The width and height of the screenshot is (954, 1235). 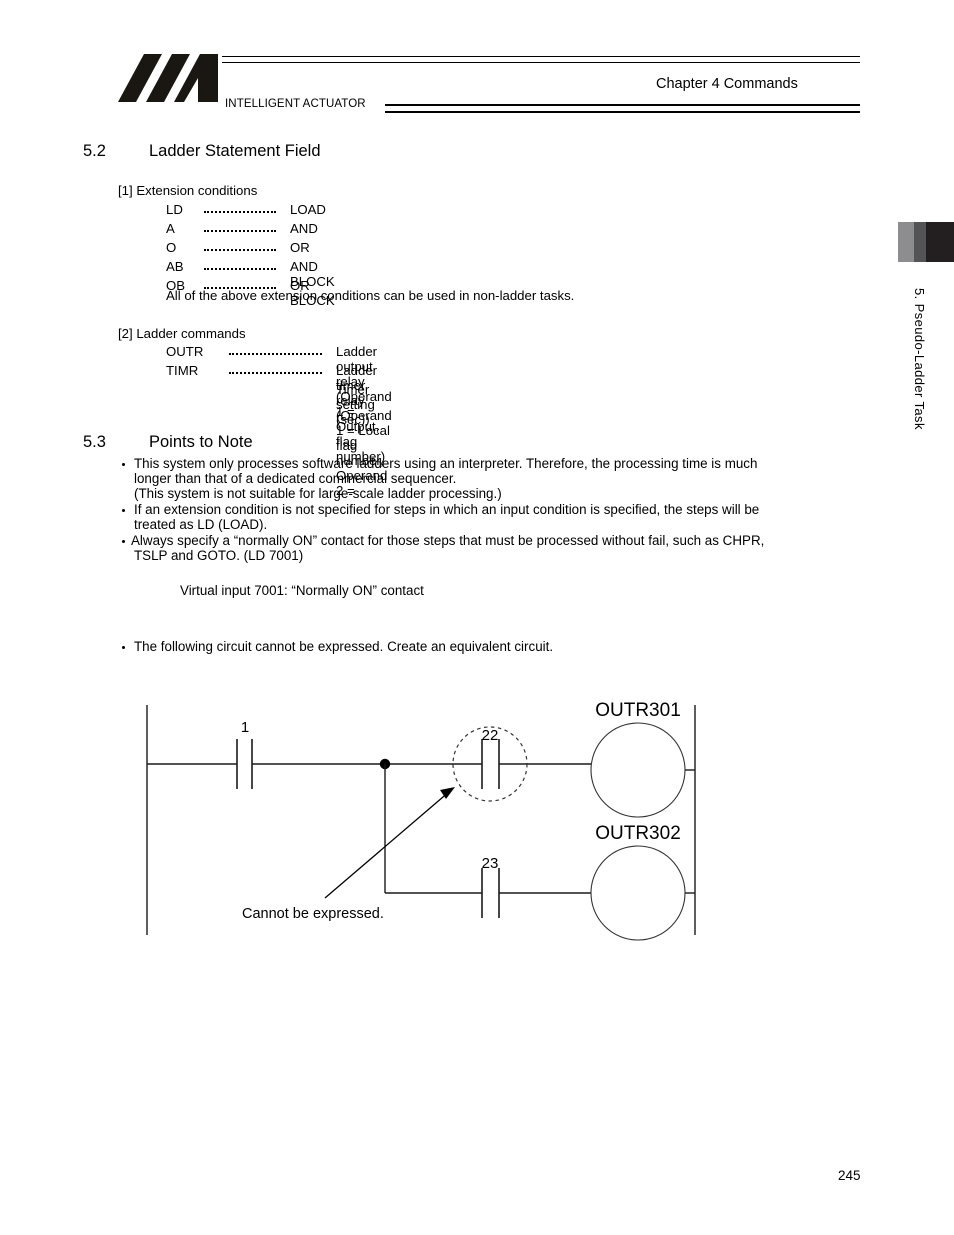 I want to click on page-header: INTELLIGENT ACTUATOR Chapter 4 Commands, so click(x=477, y=65).